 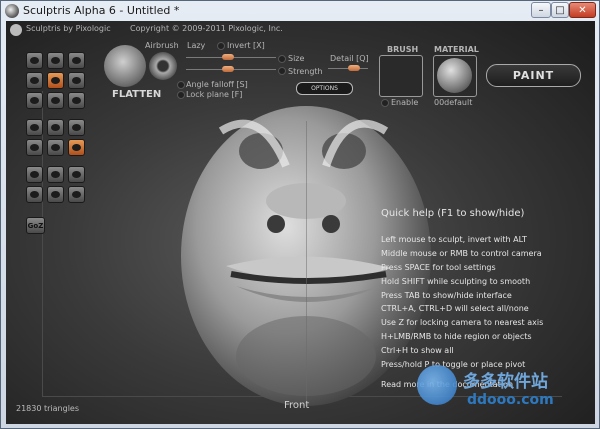 What do you see at coordinates (55, 80) in the screenshot?
I see `tool-flatten` at bounding box center [55, 80].